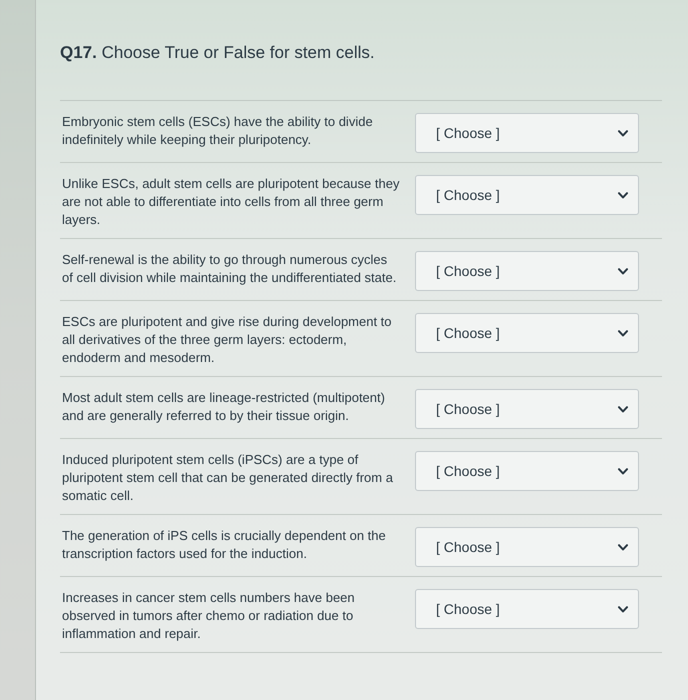 The image size is (688, 700). What do you see at coordinates (228, 478) in the screenshot?
I see `statement-text: Induced pluripotent stem cells (iPSCs) are a type of pluripotent stem cell that can be generated directly from a somatic cell.` at bounding box center [228, 478].